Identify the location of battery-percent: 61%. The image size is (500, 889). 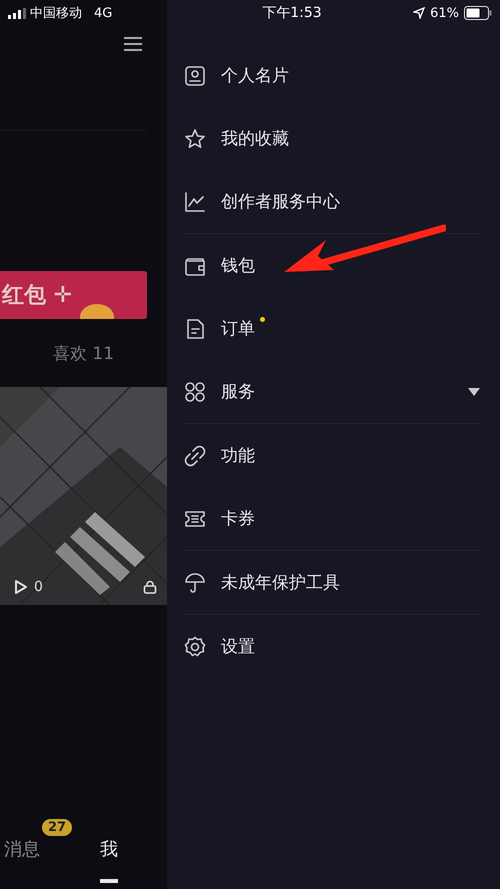
(444, 13).